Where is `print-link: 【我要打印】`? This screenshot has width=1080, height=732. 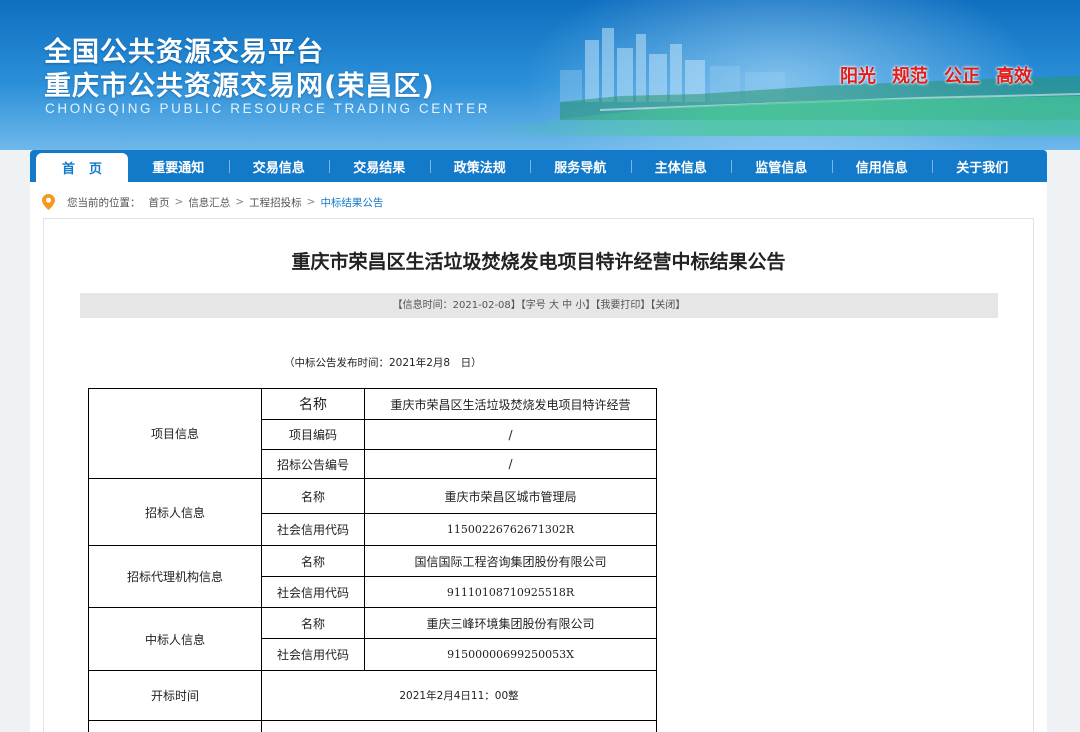
print-link: 【我要打印】 is located at coordinates (622, 305).